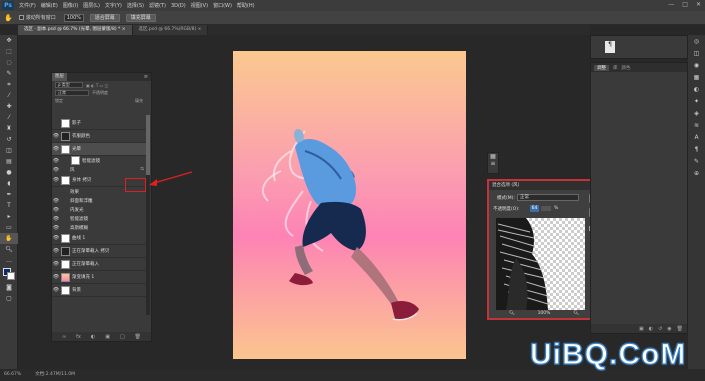  What do you see at coordinates (680, 329) in the screenshot?
I see `panel-footer-delete-icon: 🗑` at bounding box center [680, 329].